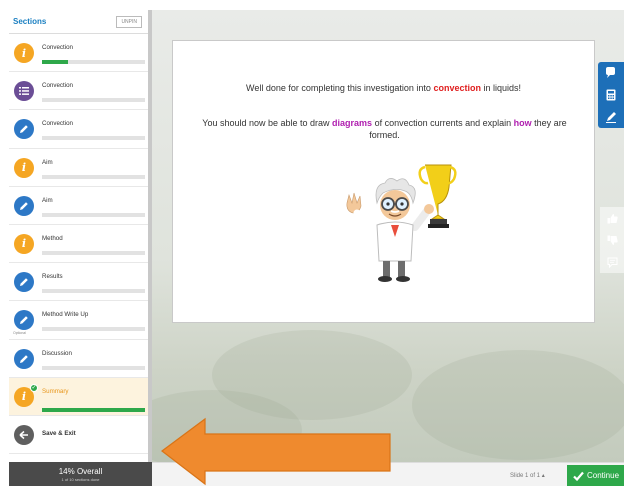 The image size is (624, 486). What do you see at coordinates (457, 88) in the screenshot?
I see `highlight-convection: convection` at bounding box center [457, 88].